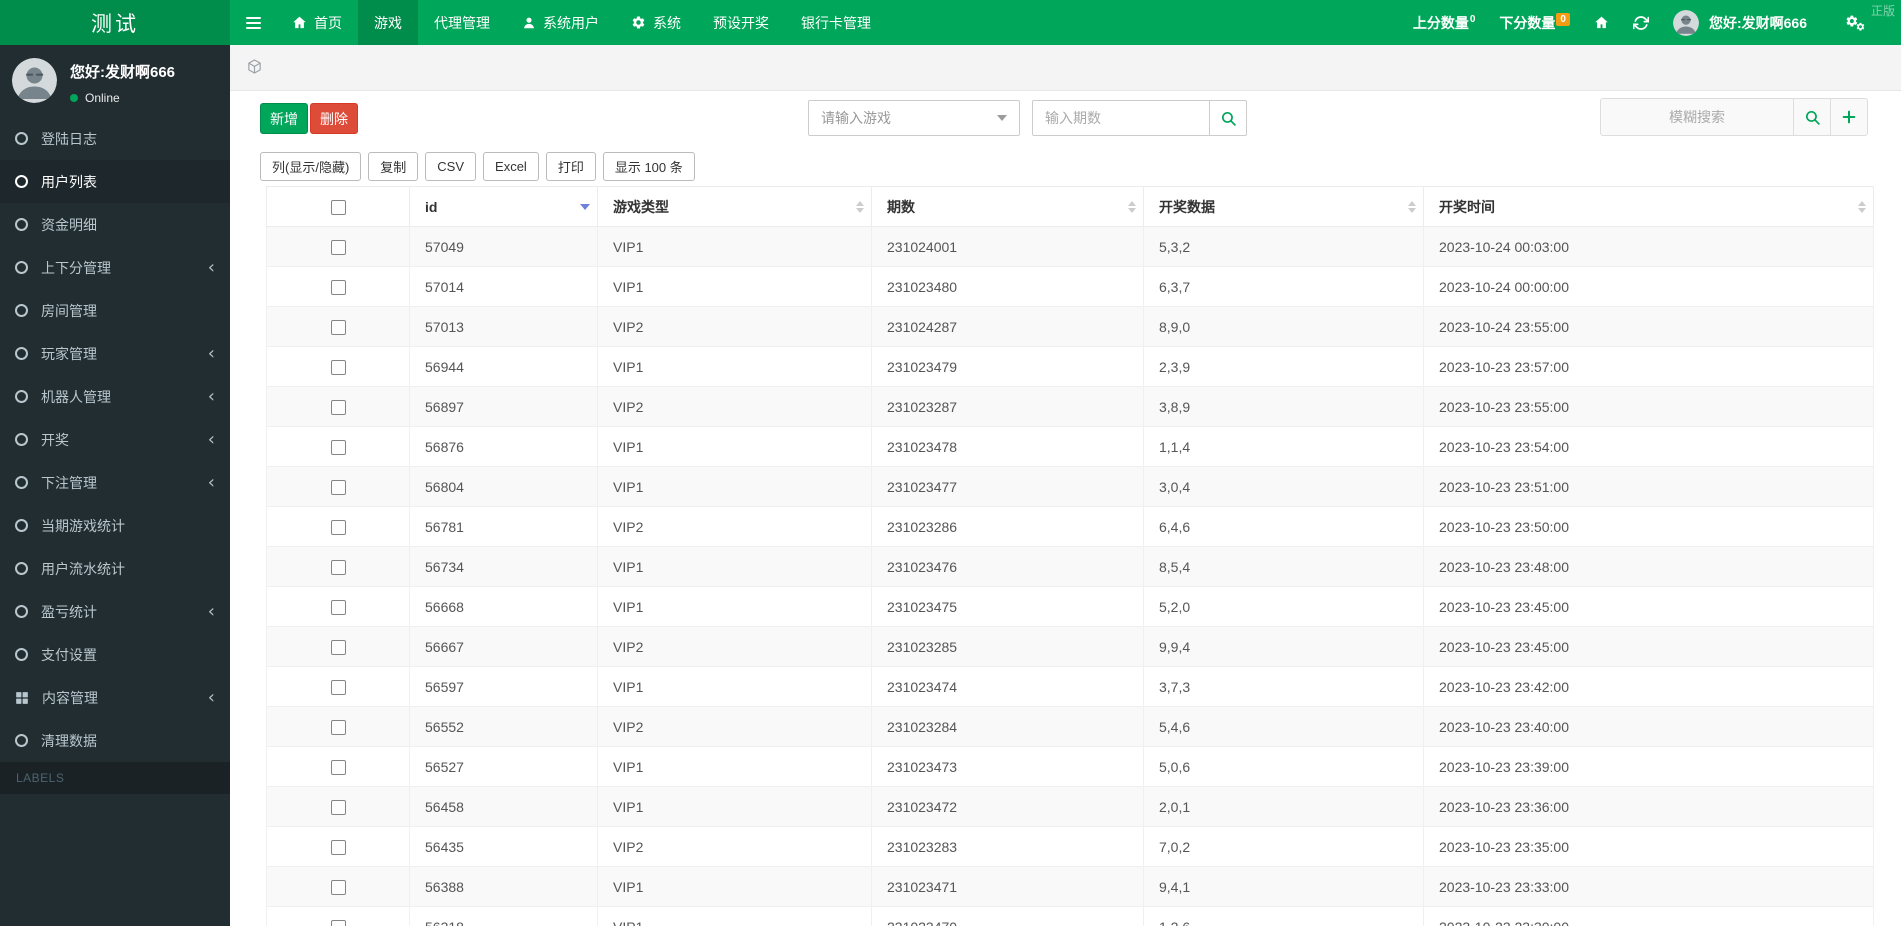 The height and width of the screenshot is (926, 1901). Describe the element at coordinates (836, 22) in the screenshot. I see `nav-item-bank-card-management: 银行卡管理` at that location.